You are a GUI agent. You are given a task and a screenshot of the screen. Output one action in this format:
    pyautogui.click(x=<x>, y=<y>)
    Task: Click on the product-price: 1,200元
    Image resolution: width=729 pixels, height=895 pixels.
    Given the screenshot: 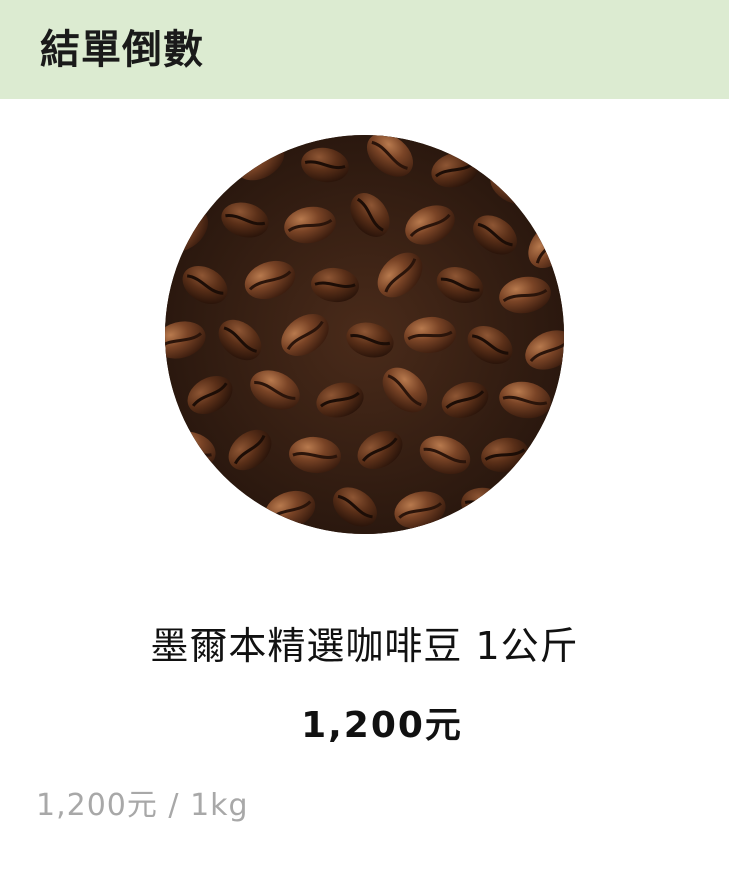 What is the action you would take?
    pyautogui.click(x=382, y=725)
    